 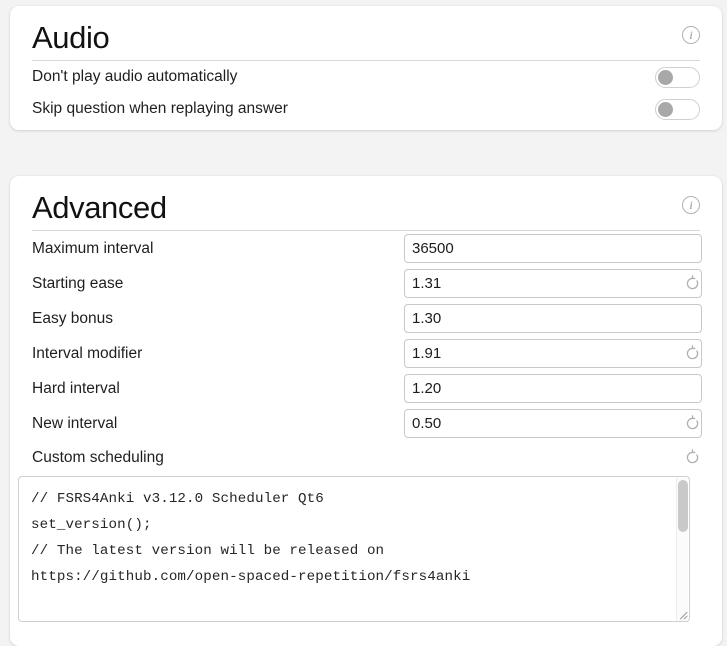 What do you see at coordinates (366, 109) in the screenshot?
I see `setting-row-skip-question-when-replaying-answer: Skip question when replaying answer` at bounding box center [366, 109].